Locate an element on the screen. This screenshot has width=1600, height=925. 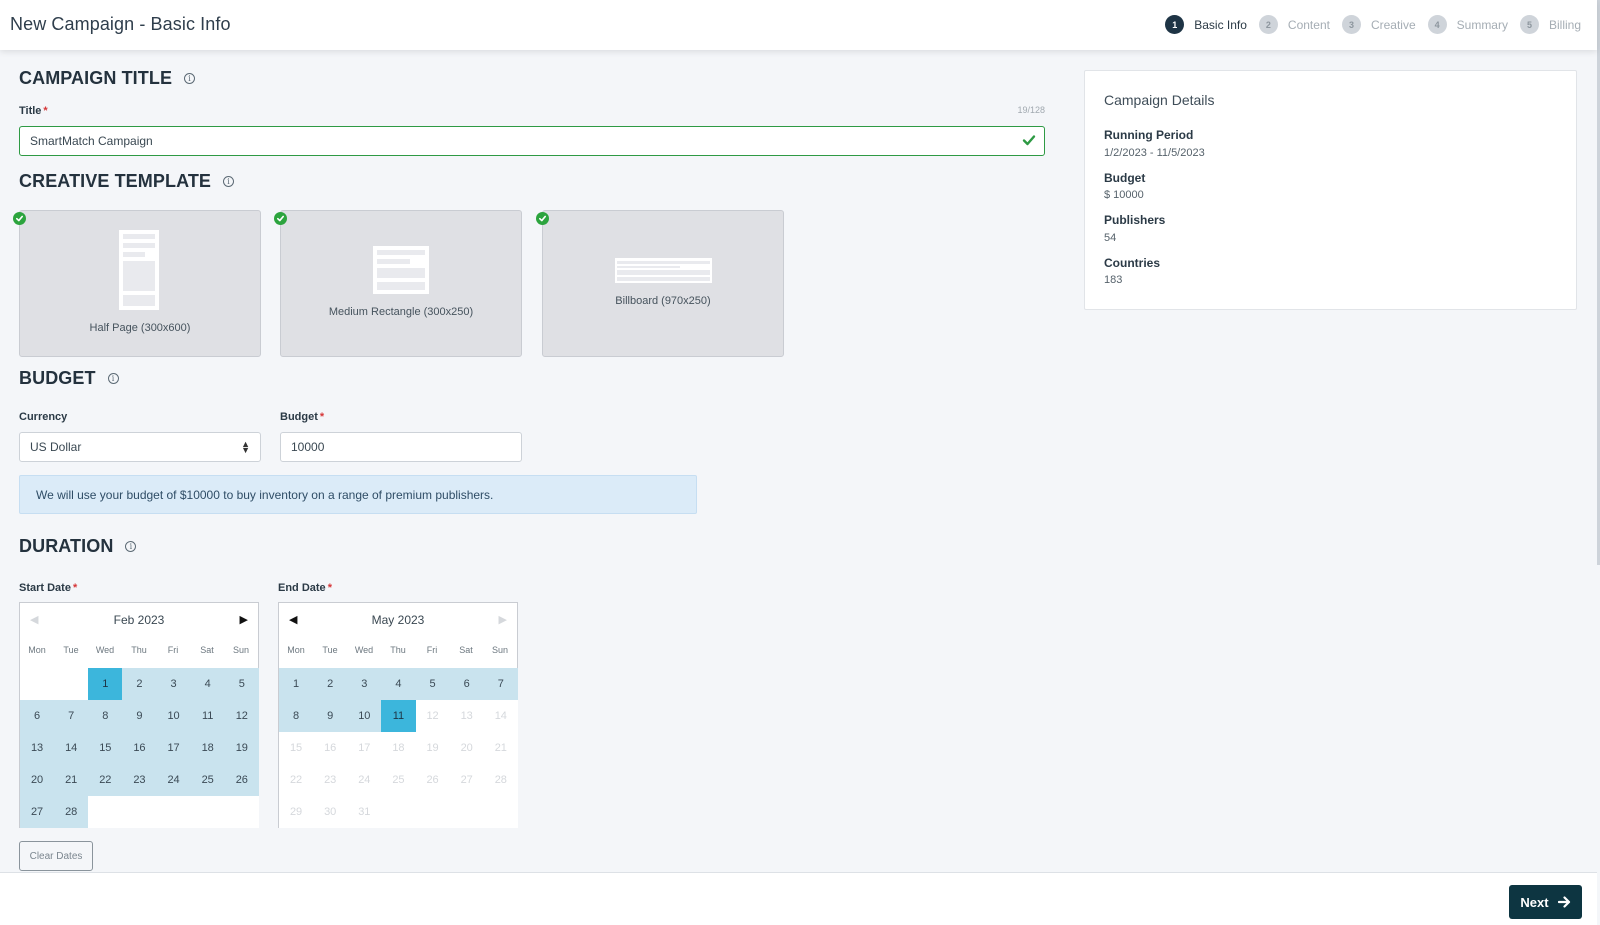
template-billboard: Billboard (970x250) is located at coordinates (660, 283).